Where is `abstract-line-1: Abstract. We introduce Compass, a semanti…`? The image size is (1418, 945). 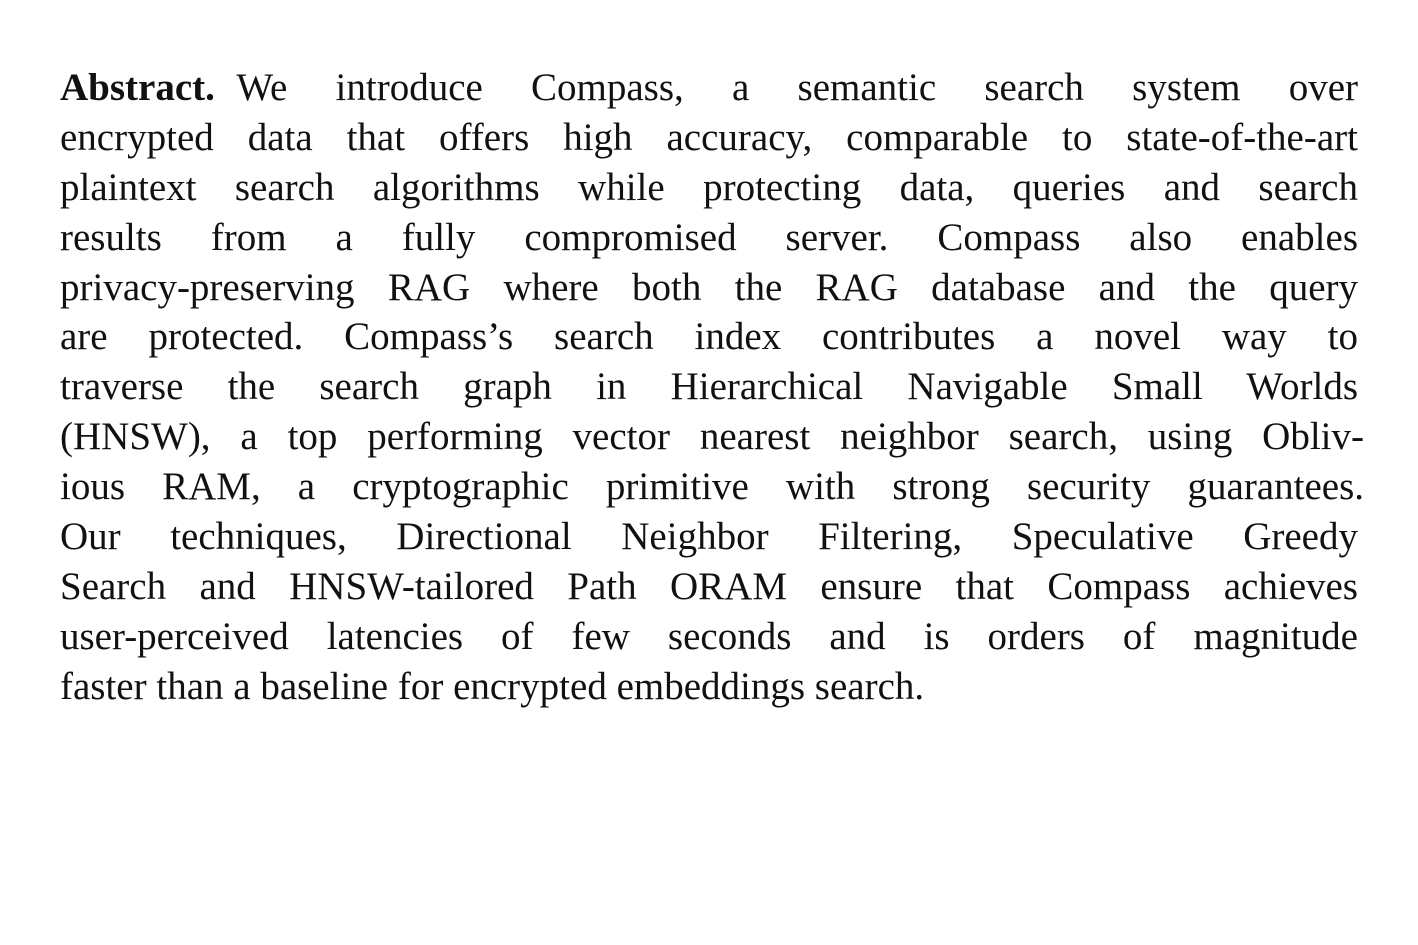
abstract-line-1: Abstract. We introduce Compass, a semanti… is located at coordinates (709, 88).